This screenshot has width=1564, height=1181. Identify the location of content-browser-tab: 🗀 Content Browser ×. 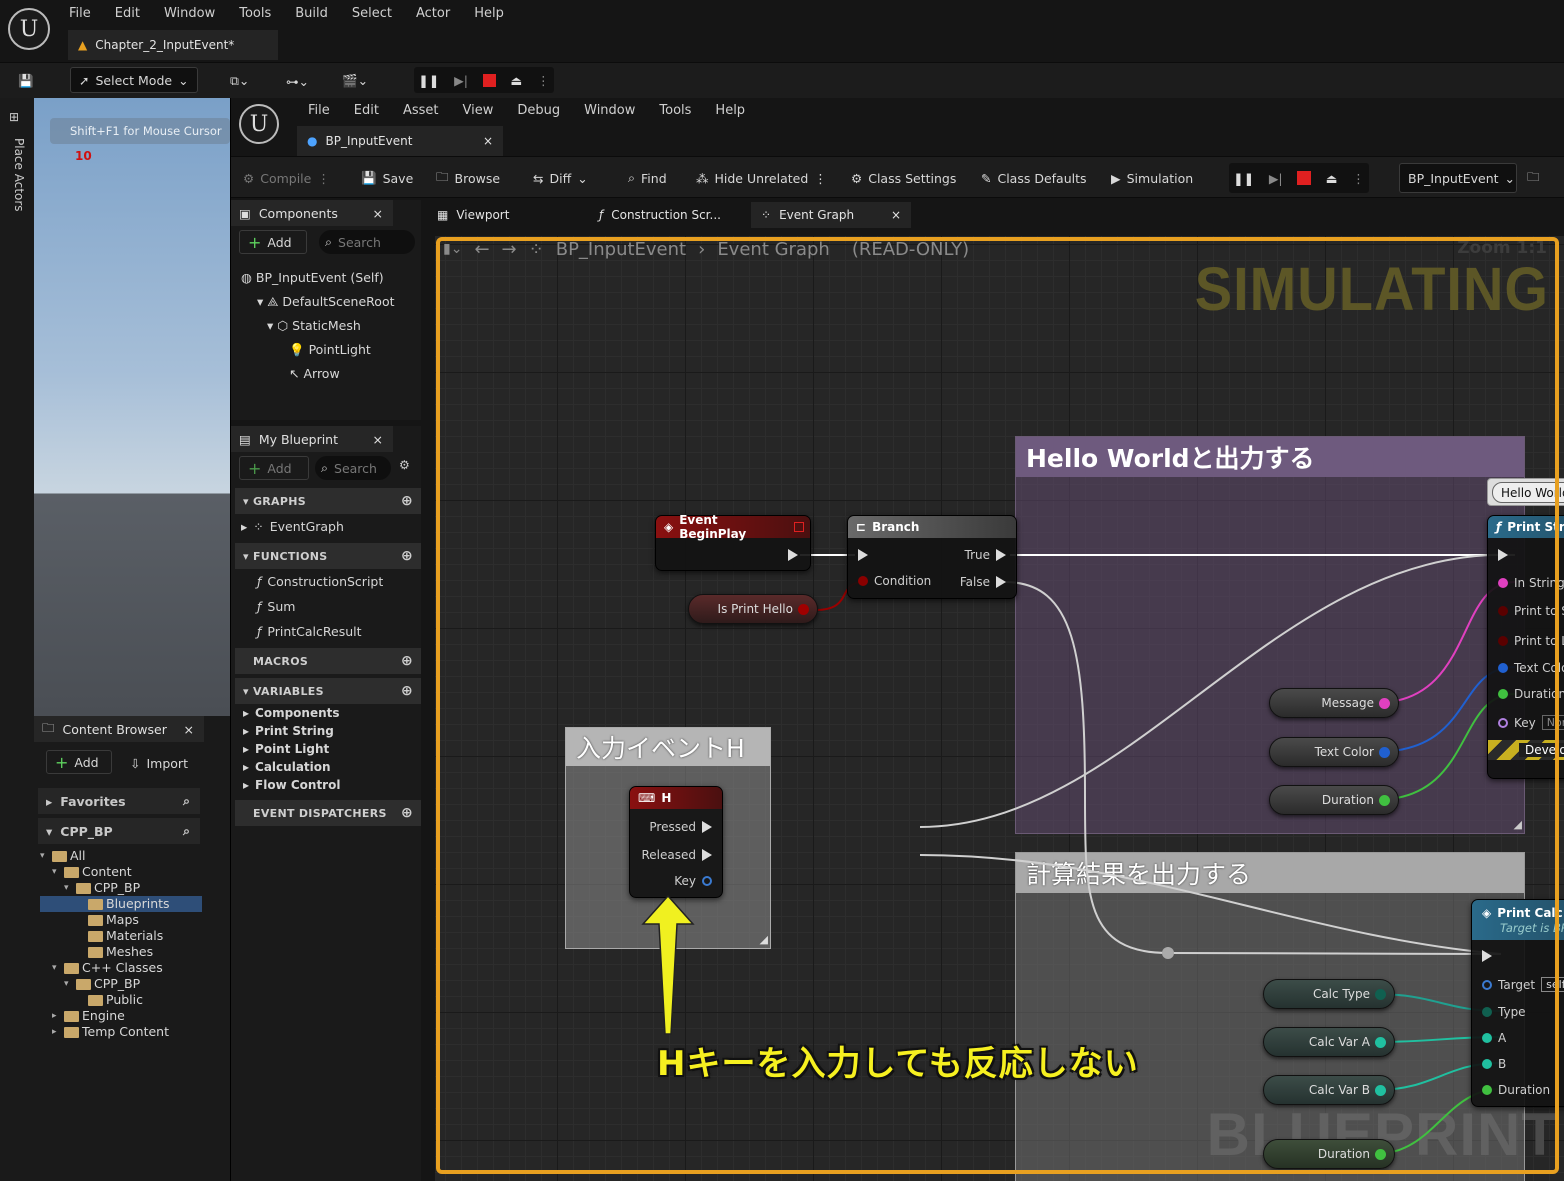
(119, 729).